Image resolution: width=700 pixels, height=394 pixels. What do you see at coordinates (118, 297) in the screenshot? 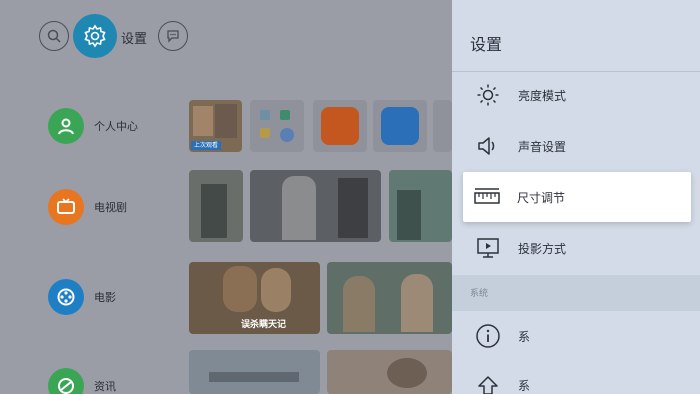
I see `sidenav-item-movie: 电影` at bounding box center [118, 297].